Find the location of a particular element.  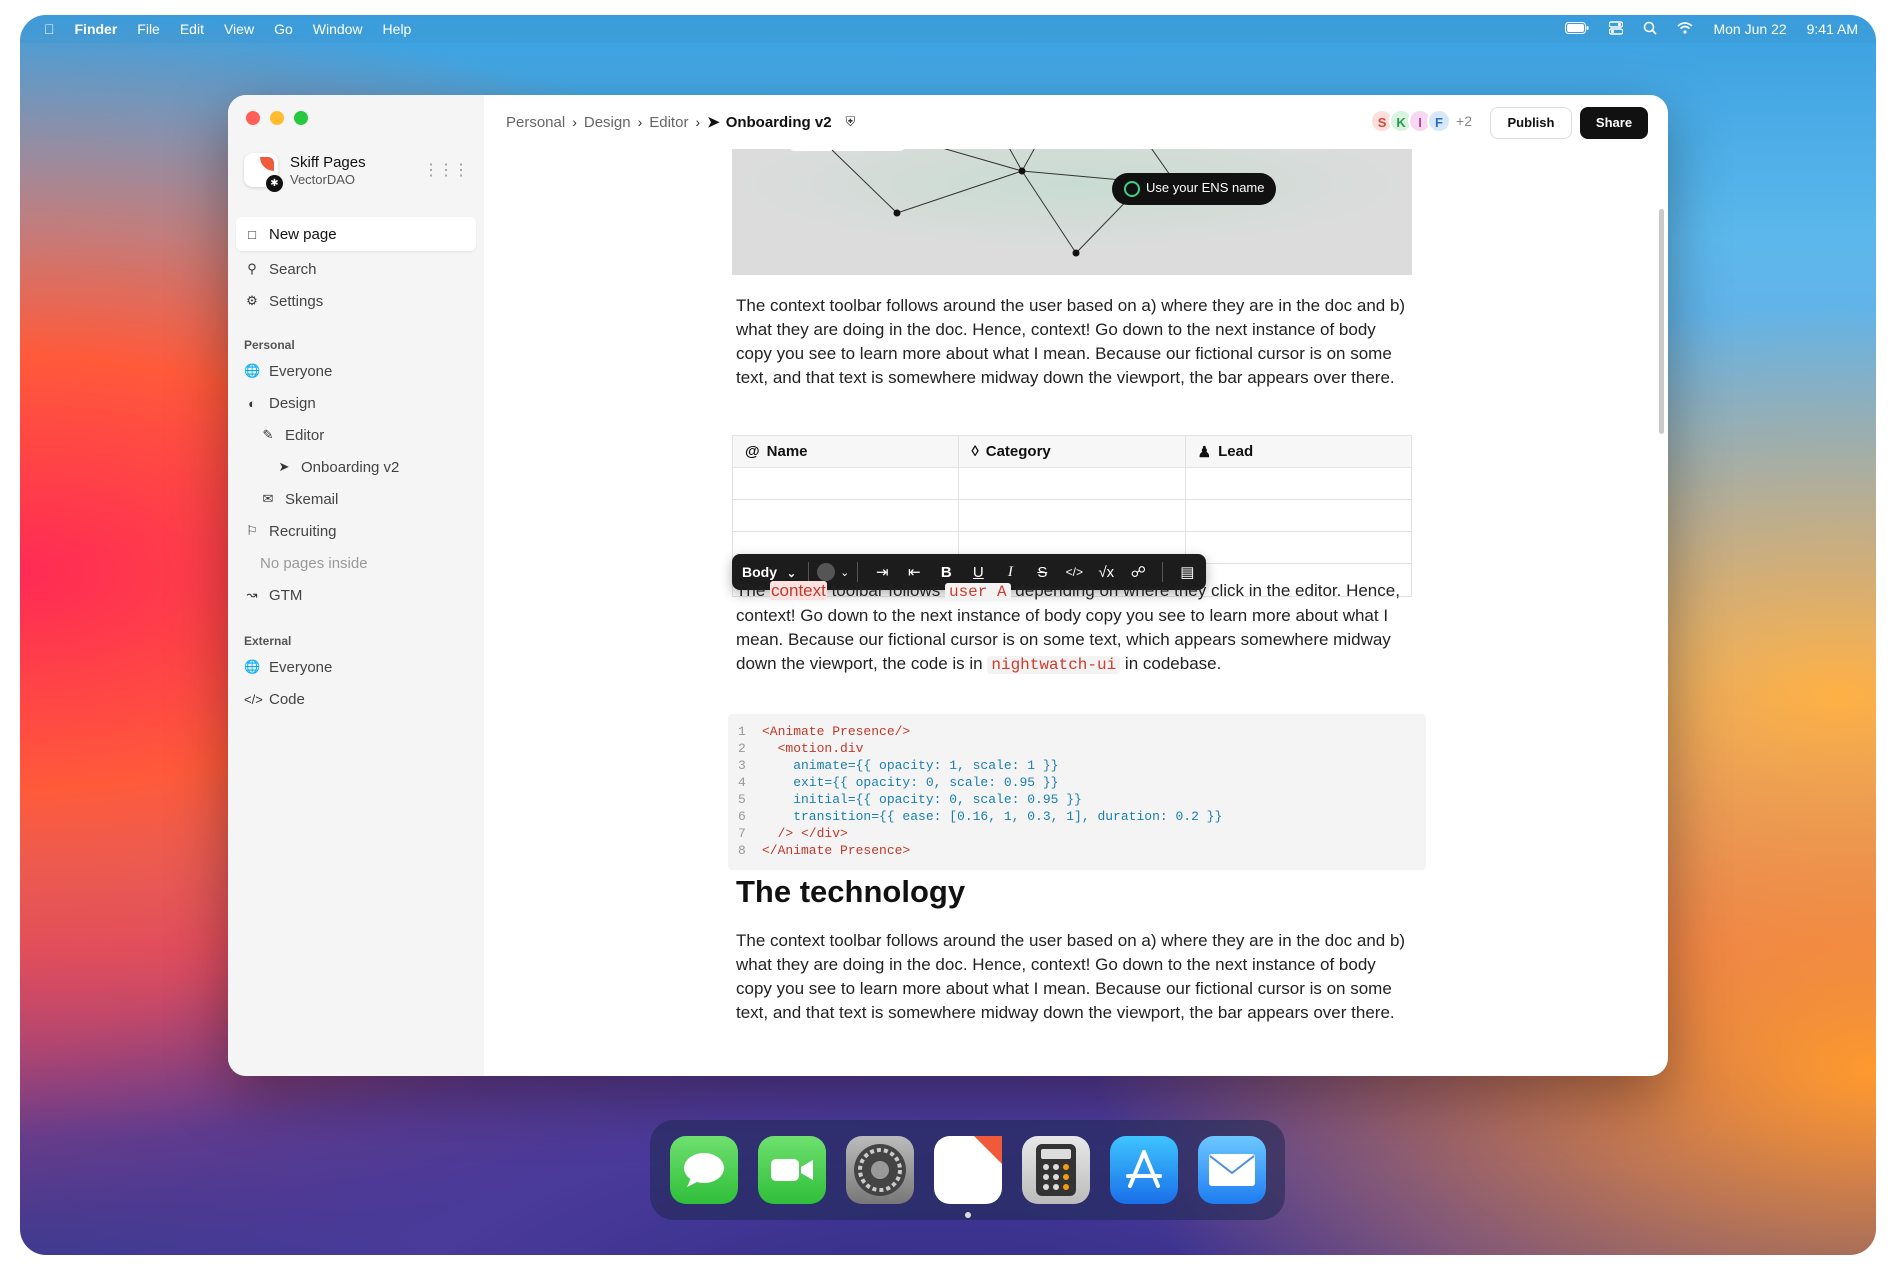

facetime-icon is located at coordinates (791, 1170).